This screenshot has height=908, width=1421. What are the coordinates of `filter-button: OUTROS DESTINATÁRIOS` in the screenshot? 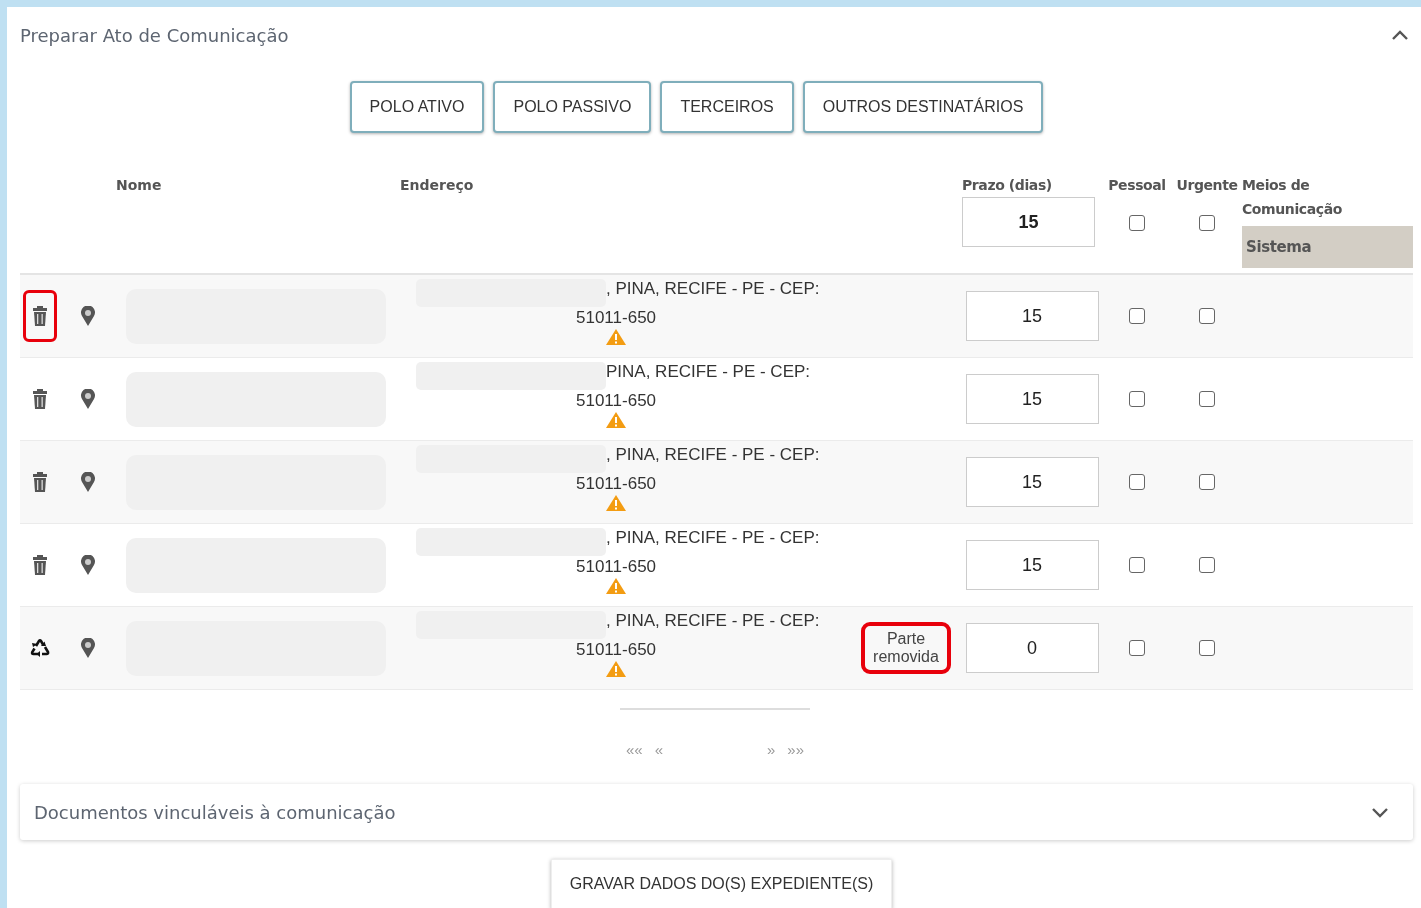 It's located at (923, 107).